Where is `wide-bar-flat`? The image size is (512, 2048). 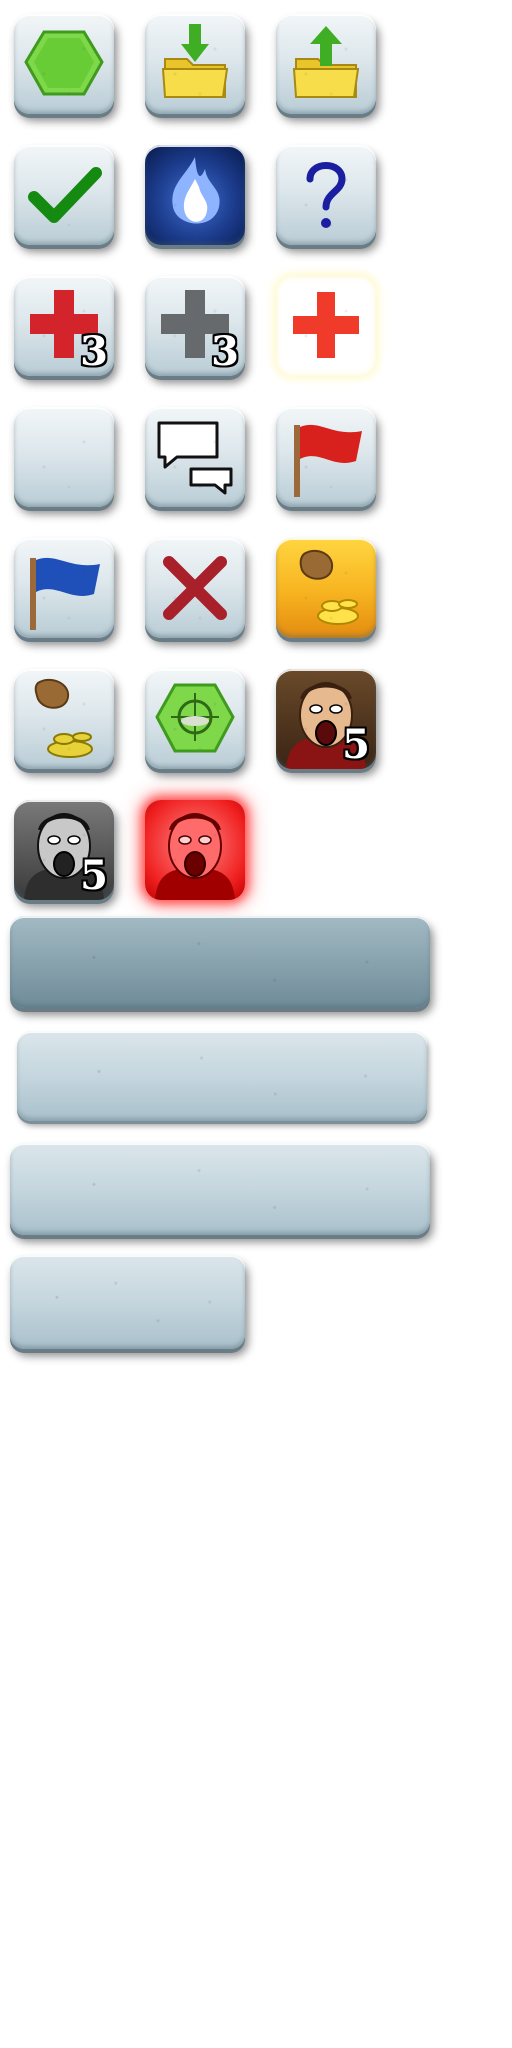
wide-bar-flat is located at coordinates (222, 1076).